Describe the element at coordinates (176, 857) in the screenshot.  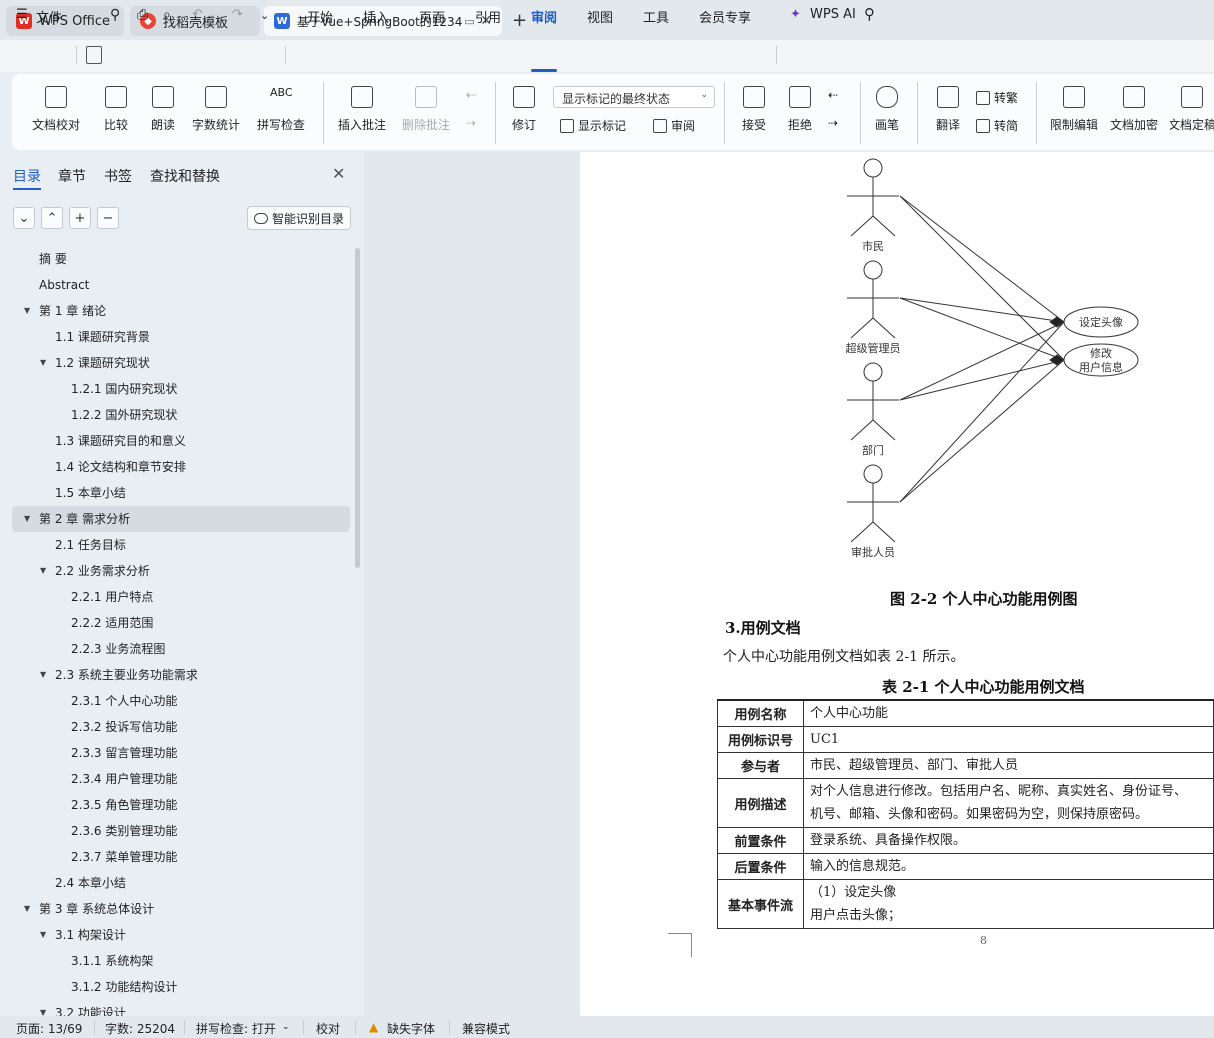
I see `toc-item: 2.3.7 菜单管理功能` at that location.